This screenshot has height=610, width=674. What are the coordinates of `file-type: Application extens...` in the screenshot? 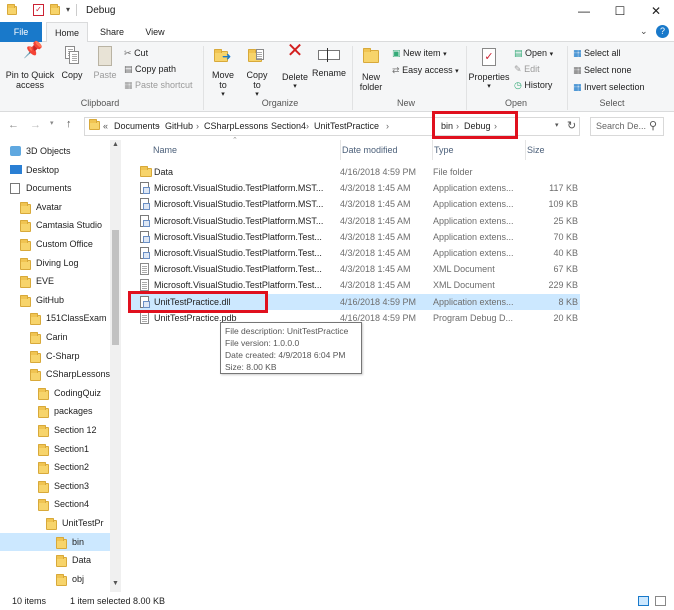 It's located at (473, 188).